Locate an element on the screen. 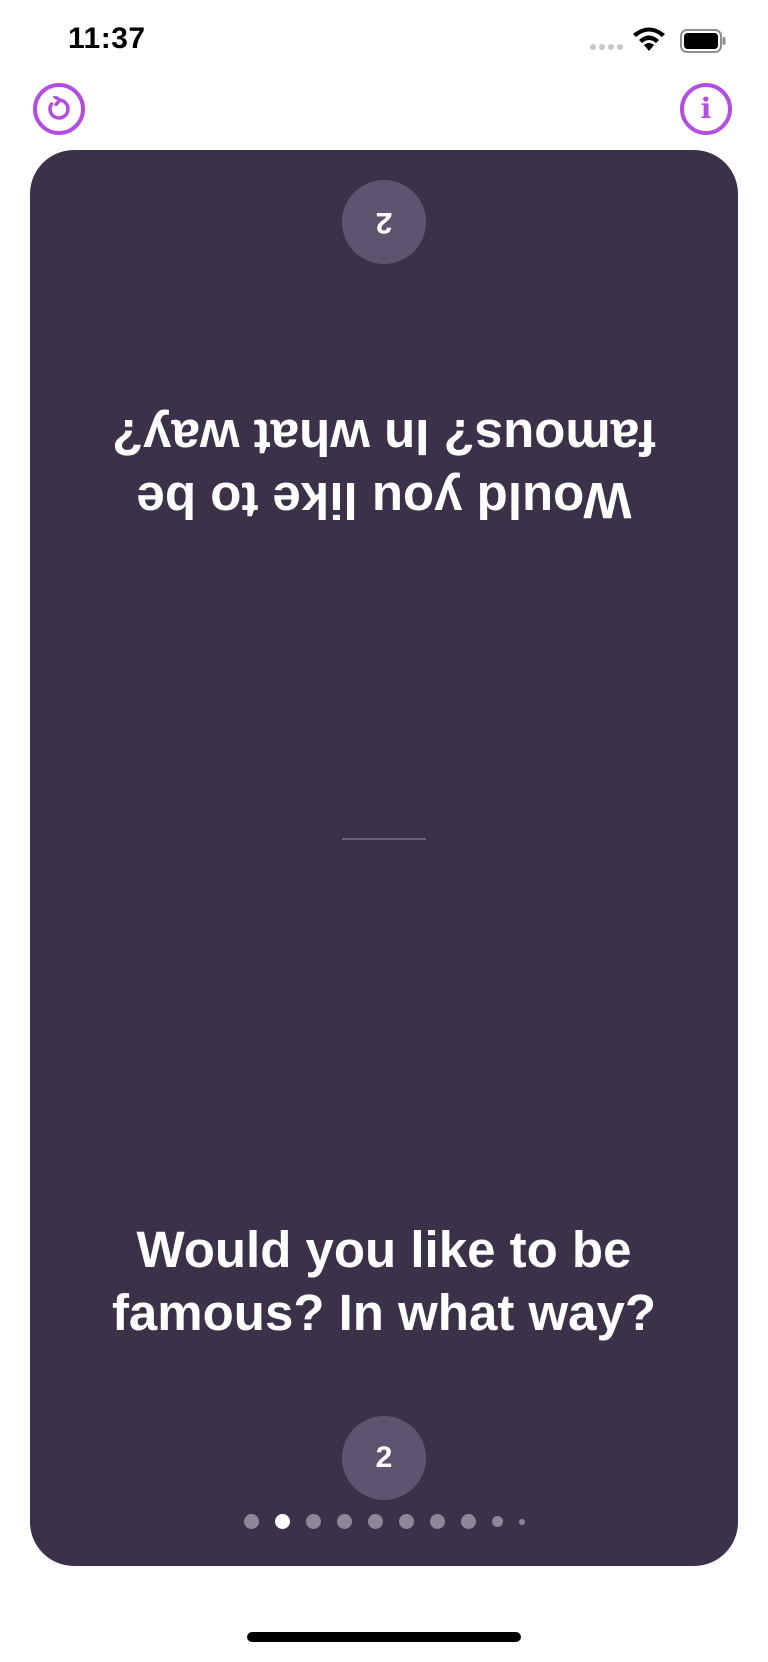 This screenshot has height=1662, width=768. refresh-button is located at coordinates (59, 109).